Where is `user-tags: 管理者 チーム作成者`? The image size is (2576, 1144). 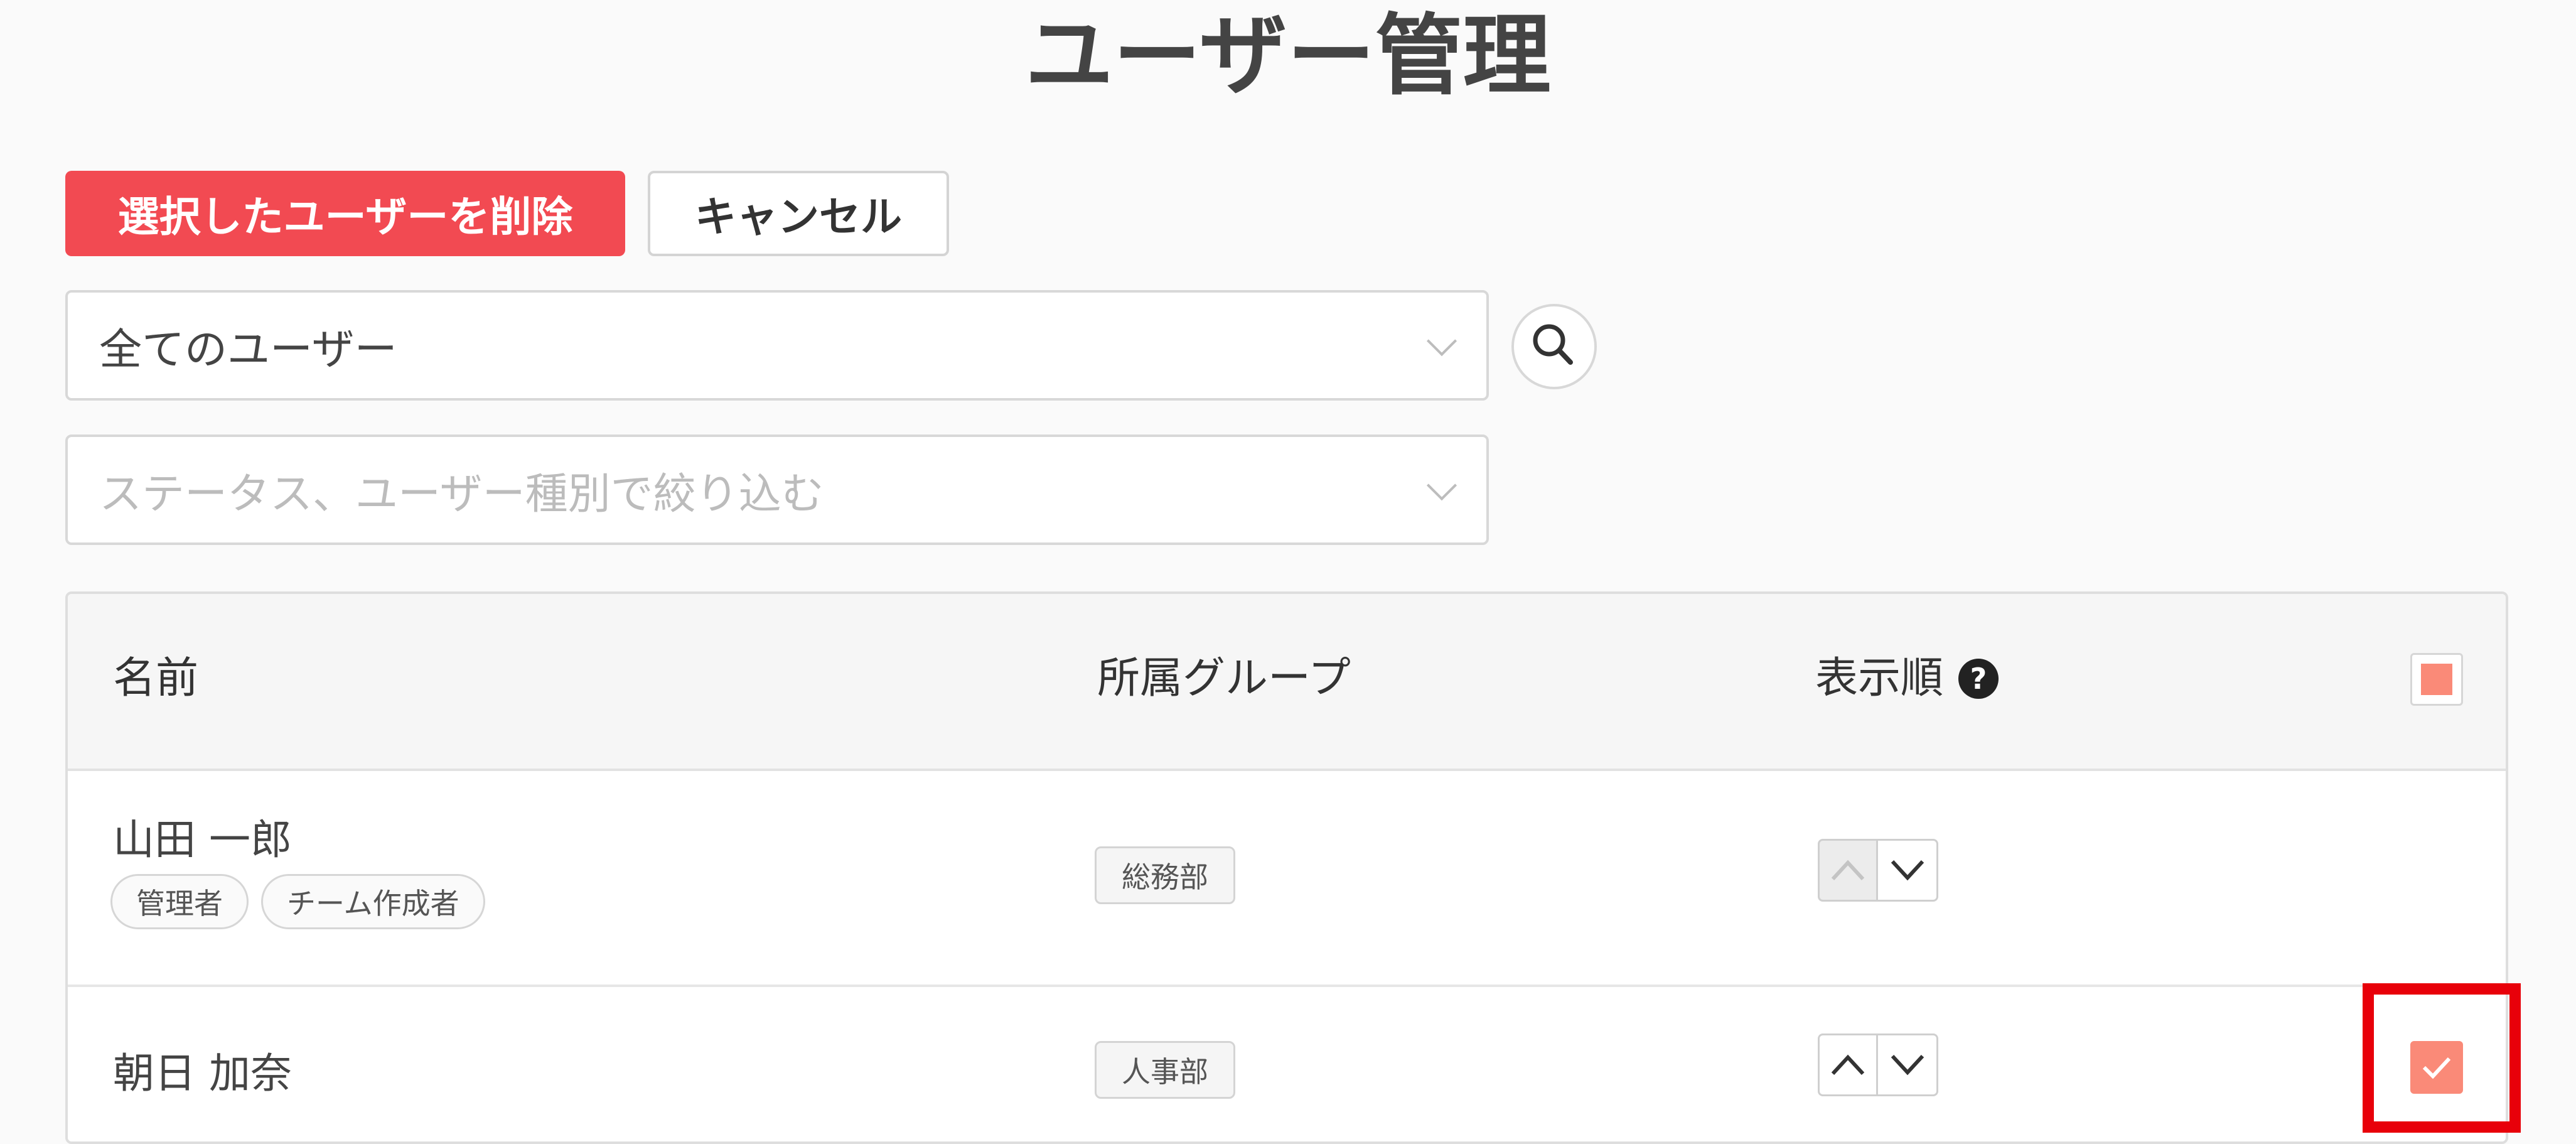 user-tags: 管理者 チーム作成者 is located at coordinates (297, 901).